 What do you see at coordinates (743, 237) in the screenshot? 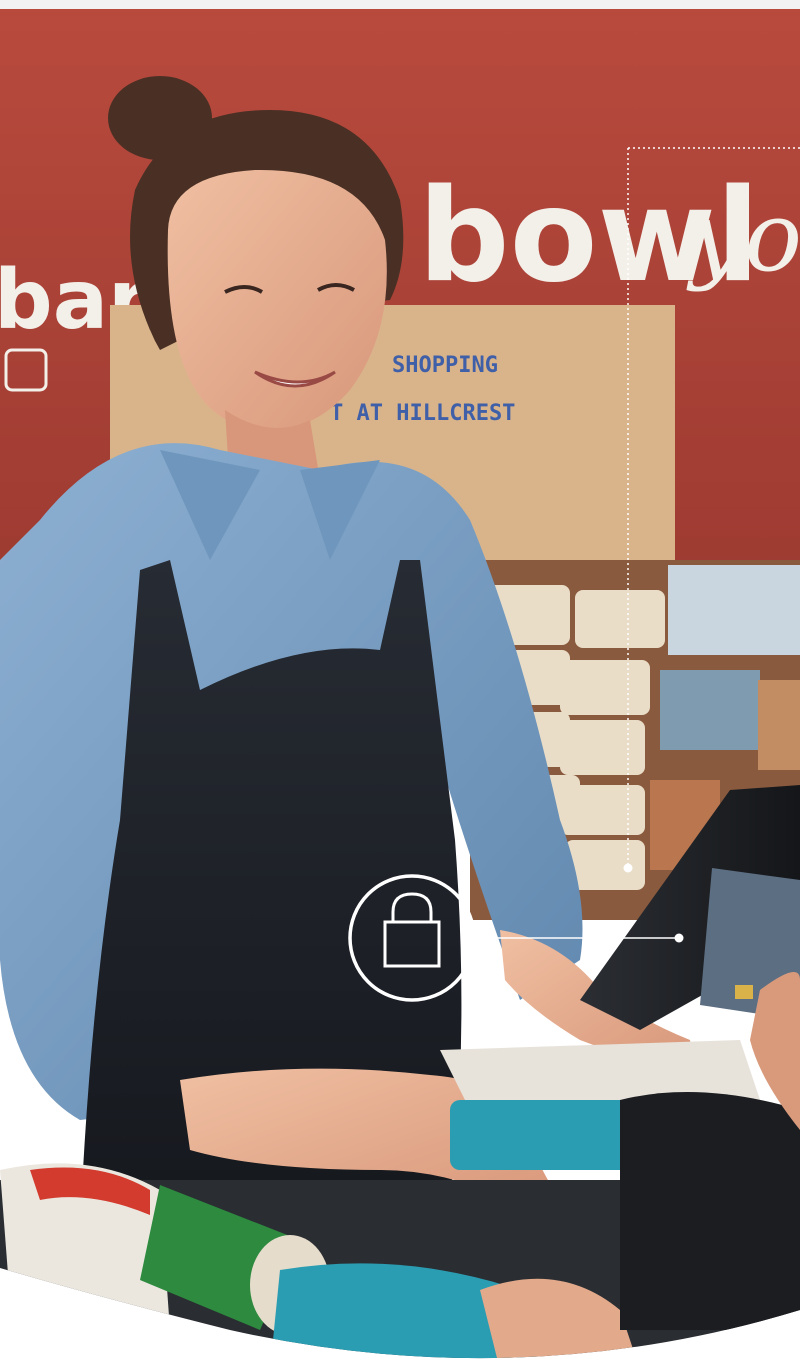
I see `sign-word-script: yo` at bounding box center [743, 237].